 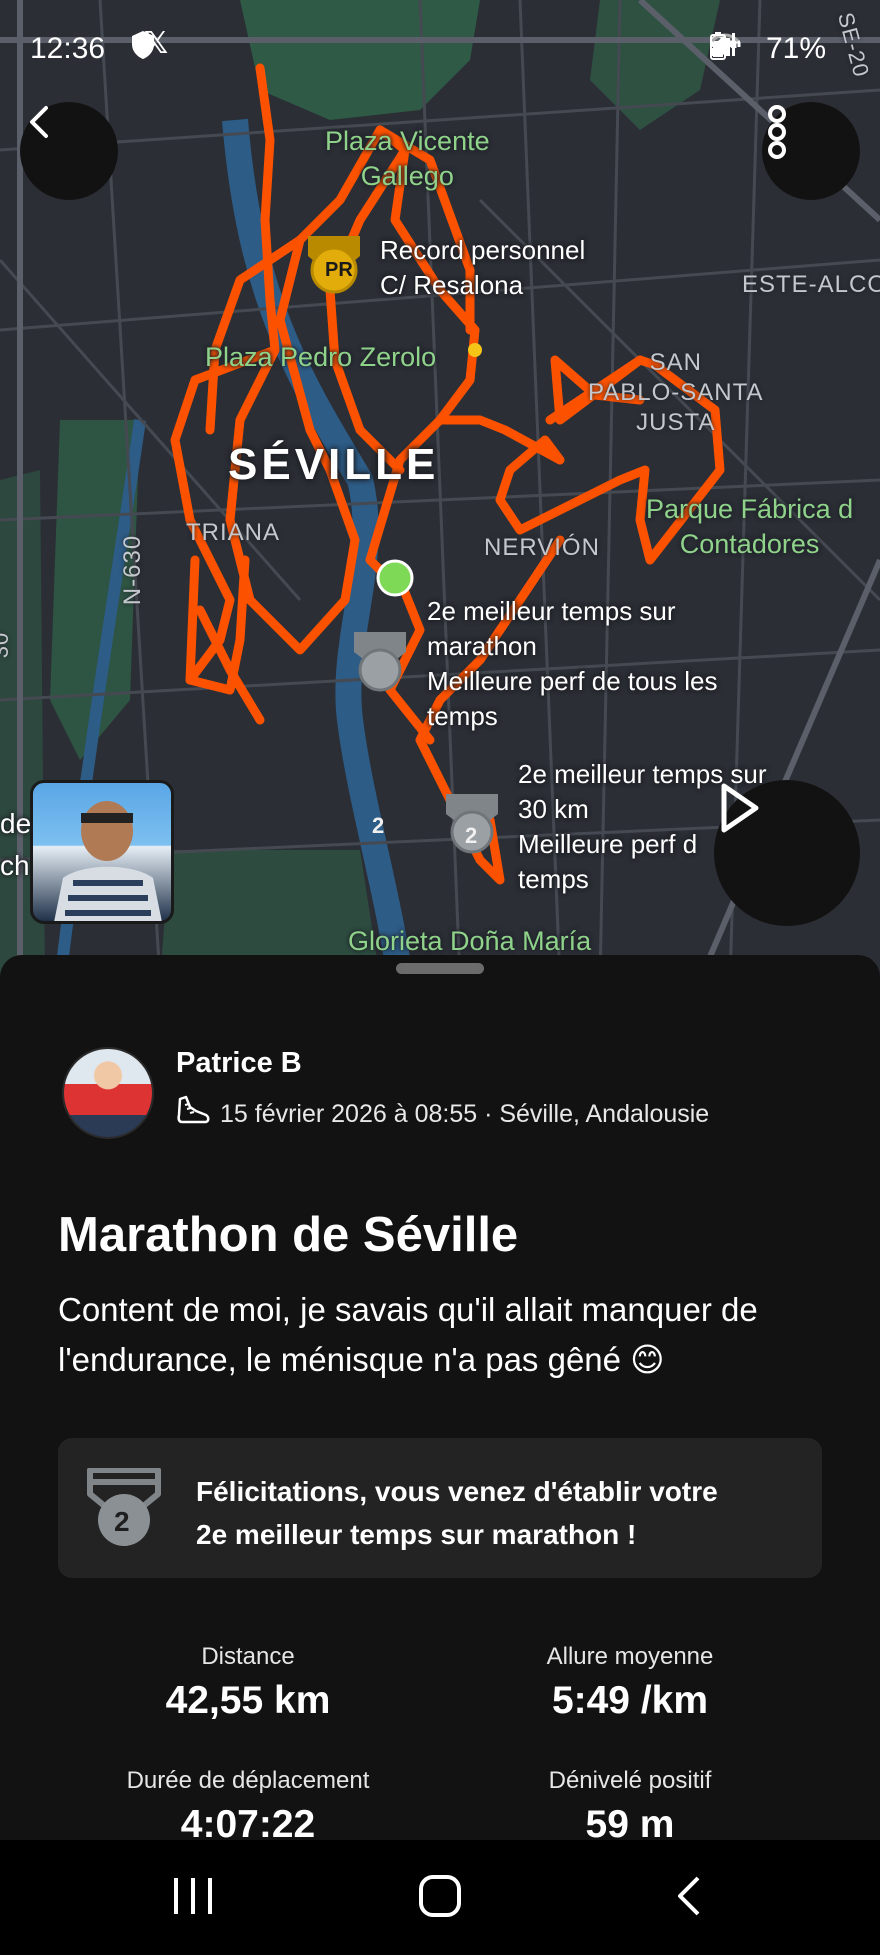 I want to click on sheet-drag-handle, so click(x=440, y=968).